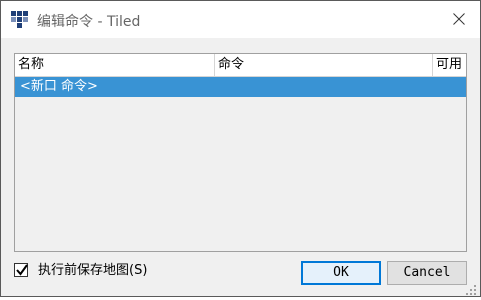  I want to click on save-before-execute-label: 执行前保存地图(S), so click(92, 271).